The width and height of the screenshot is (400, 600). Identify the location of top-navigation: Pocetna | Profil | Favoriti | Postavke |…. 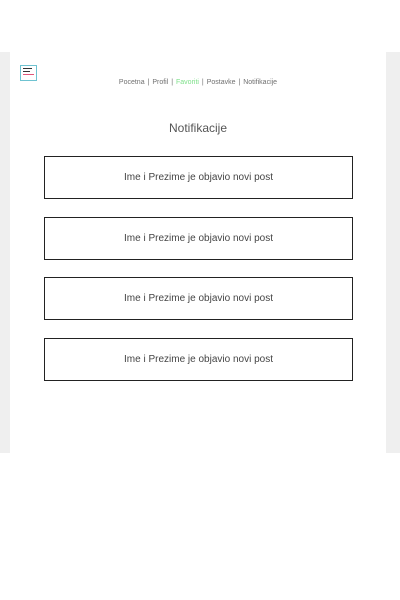
(198, 82).